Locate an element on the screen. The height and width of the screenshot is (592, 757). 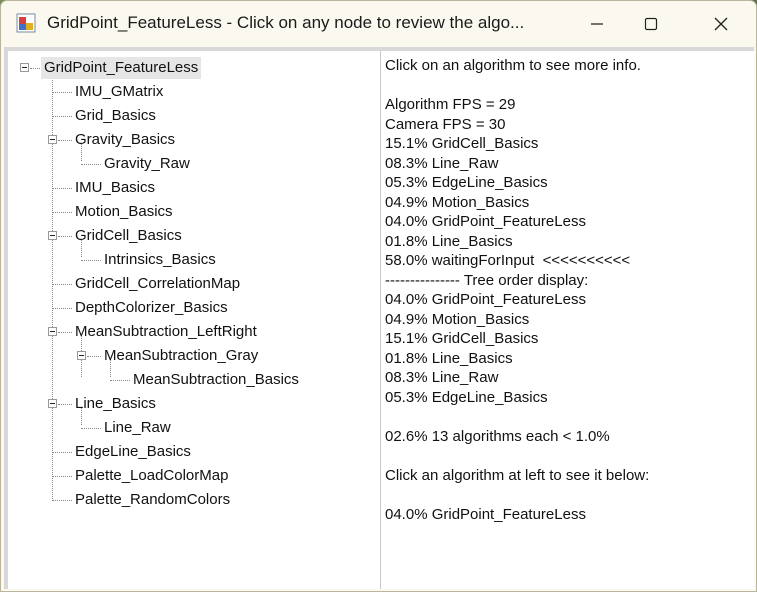
tree-node-label: MeanSubtraction_LeftRight is located at coordinates (166, 331).